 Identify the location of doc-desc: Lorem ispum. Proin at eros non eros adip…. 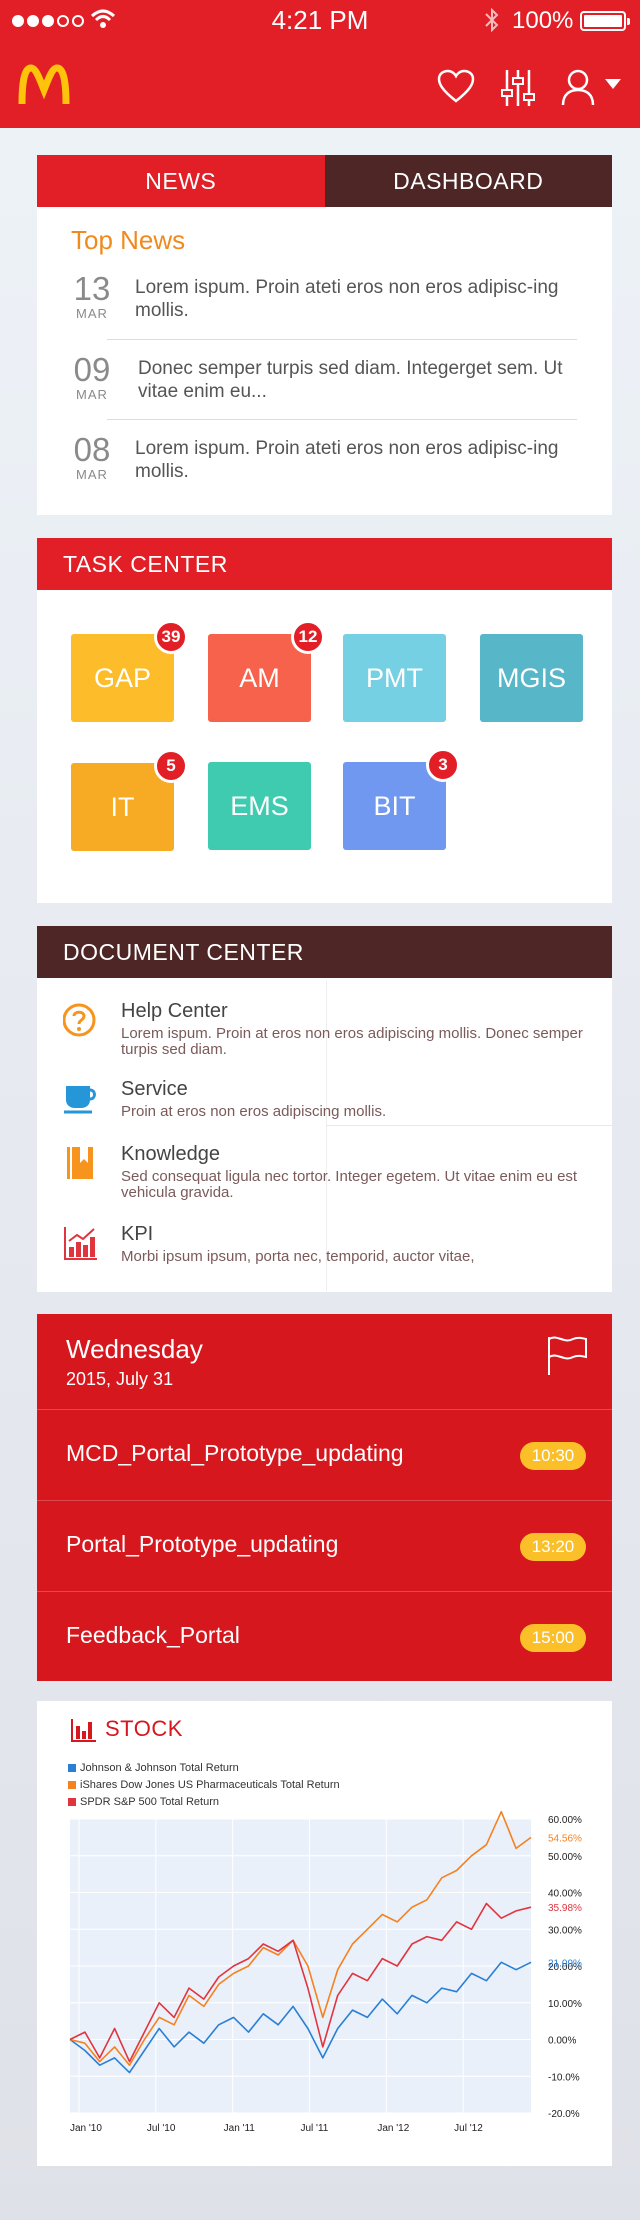
(352, 1041).